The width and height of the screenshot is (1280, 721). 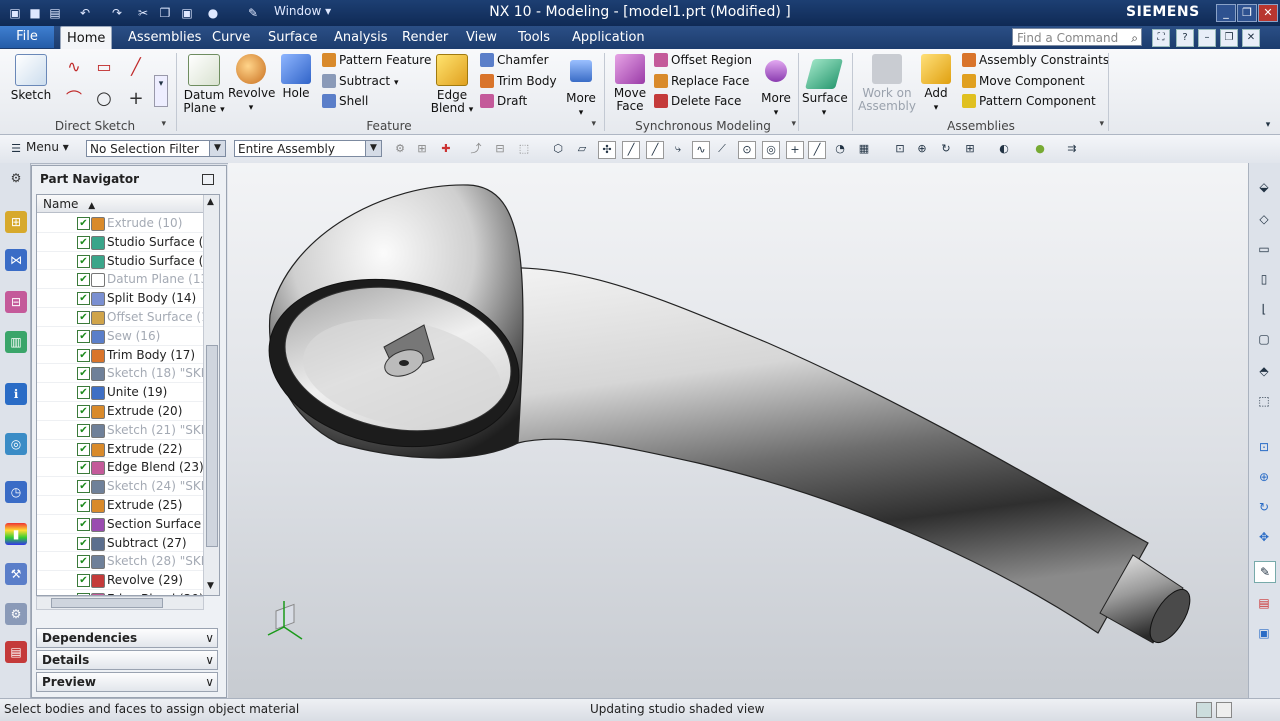 What do you see at coordinates (1268, 13) in the screenshot?
I see `close-button: ✕` at bounding box center [1268, 13].